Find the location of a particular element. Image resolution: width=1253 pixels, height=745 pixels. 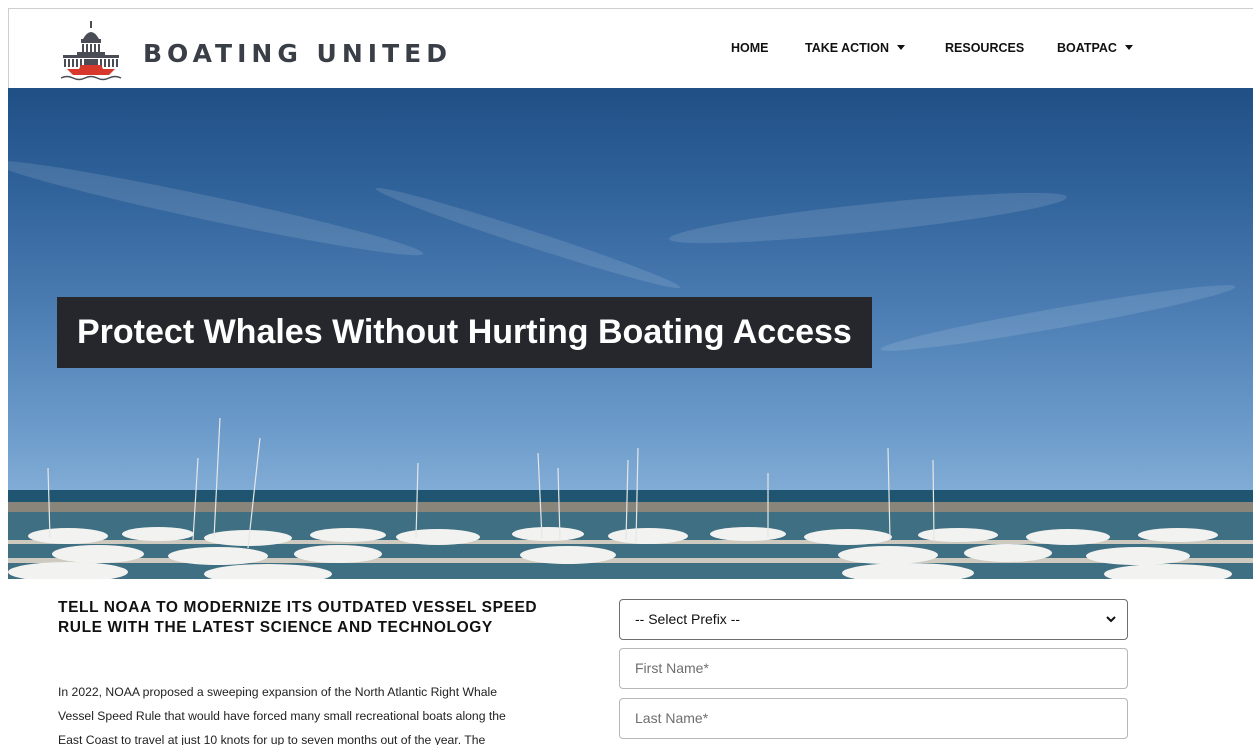

nav-take-action-label: TAKE ACTION is located at coordinates (847, 48).